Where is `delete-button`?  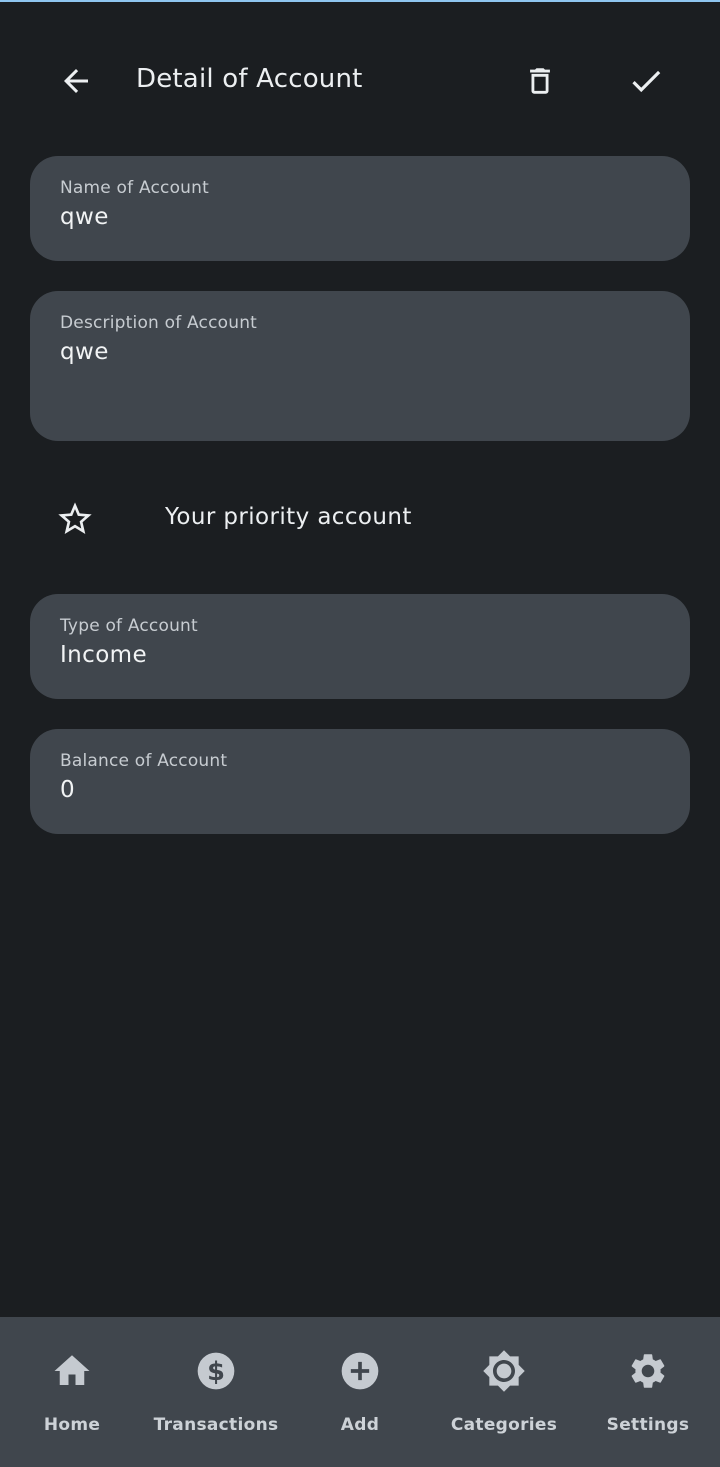 delete-button is located at coordinates (540, 81).